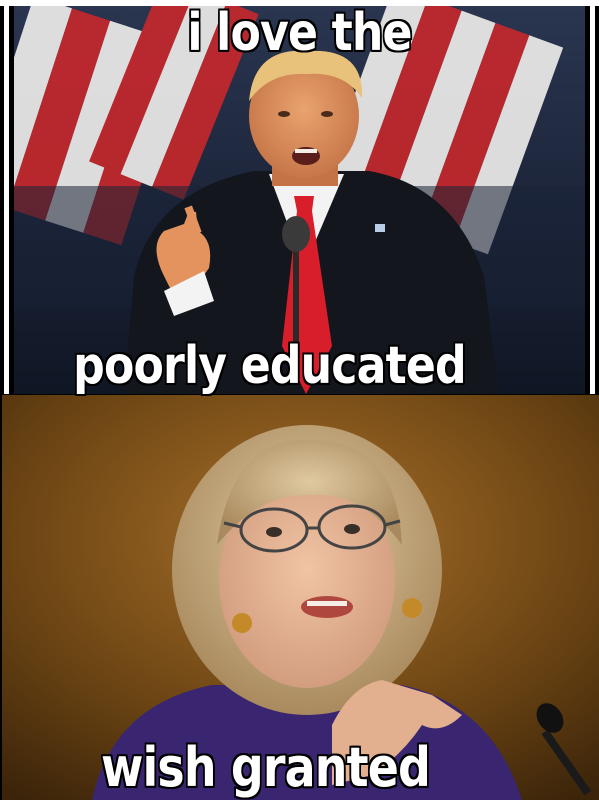  Describe the element at coordinates (270, 366) in the screenshot. I see `caption-middle: poorly educated` at that location.